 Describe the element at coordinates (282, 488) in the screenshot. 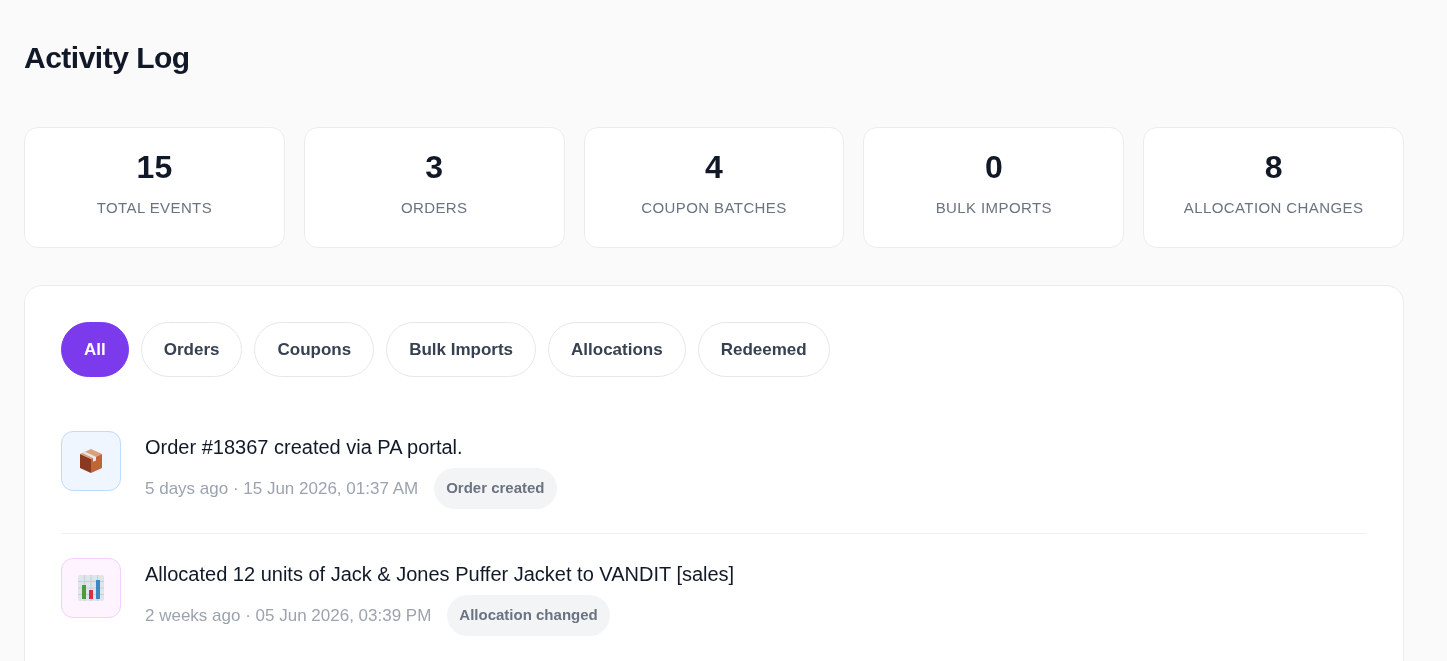

I see `event-timestamp: 5 days ago · 15 Jun 2026, 01:37 AM` at that location.